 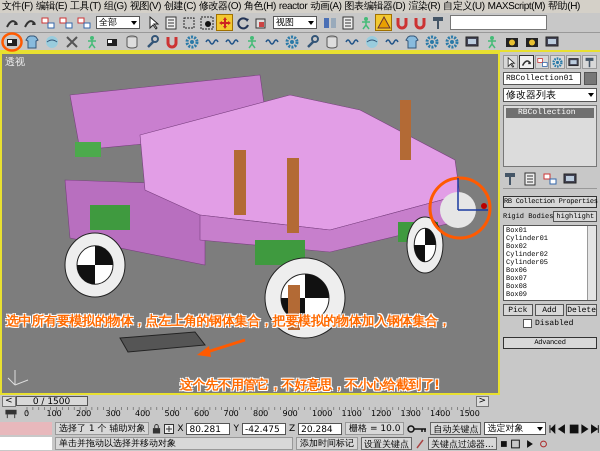 What do you see at coordinates (261, 23) in the screenshot?
I see `scale-icon` at bounding box center [261, 23].